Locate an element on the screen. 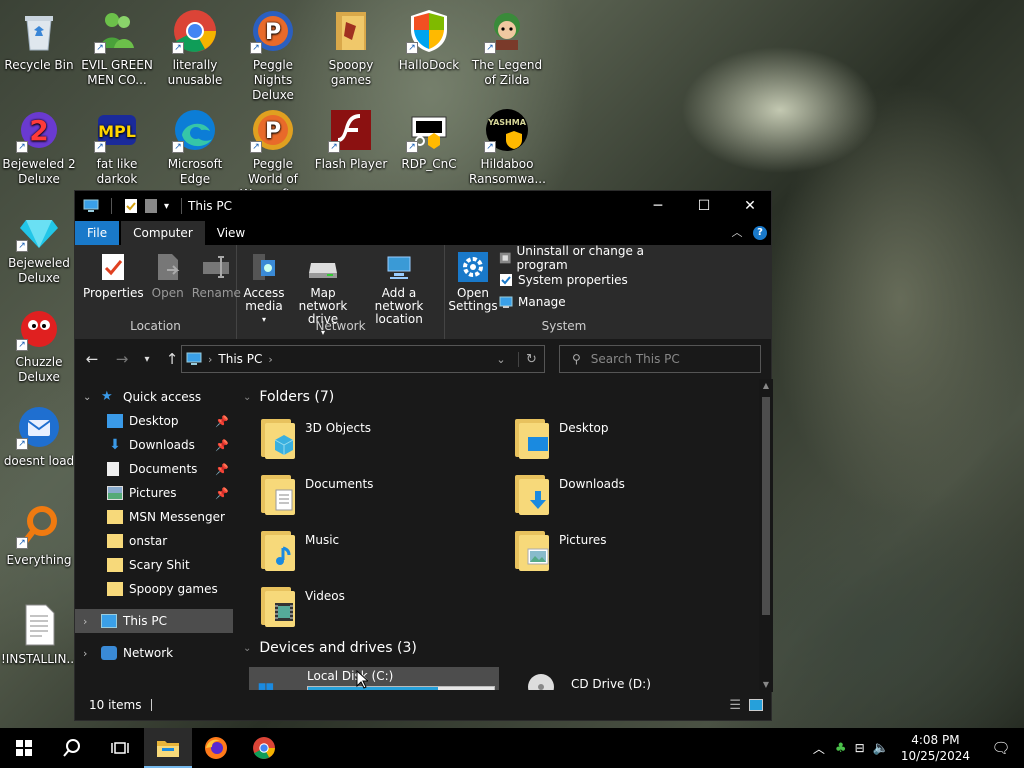 This screenshot has width=1024, height=768. address-dropdown-icon: ⌄ is located at coordinates (501, 359).